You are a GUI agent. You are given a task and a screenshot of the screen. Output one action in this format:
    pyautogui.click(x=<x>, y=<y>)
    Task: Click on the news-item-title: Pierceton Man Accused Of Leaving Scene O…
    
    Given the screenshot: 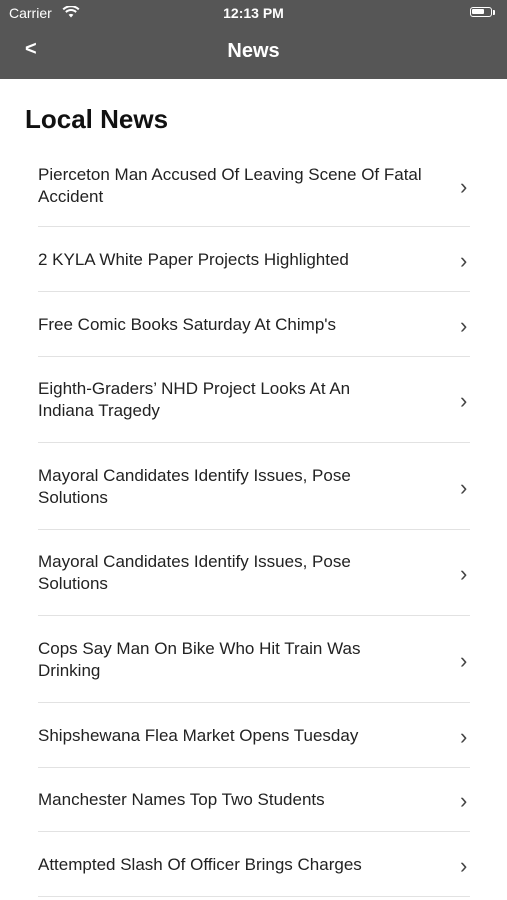 What is the action you would take?
    pyautogui.click(x=230, y=185)
    